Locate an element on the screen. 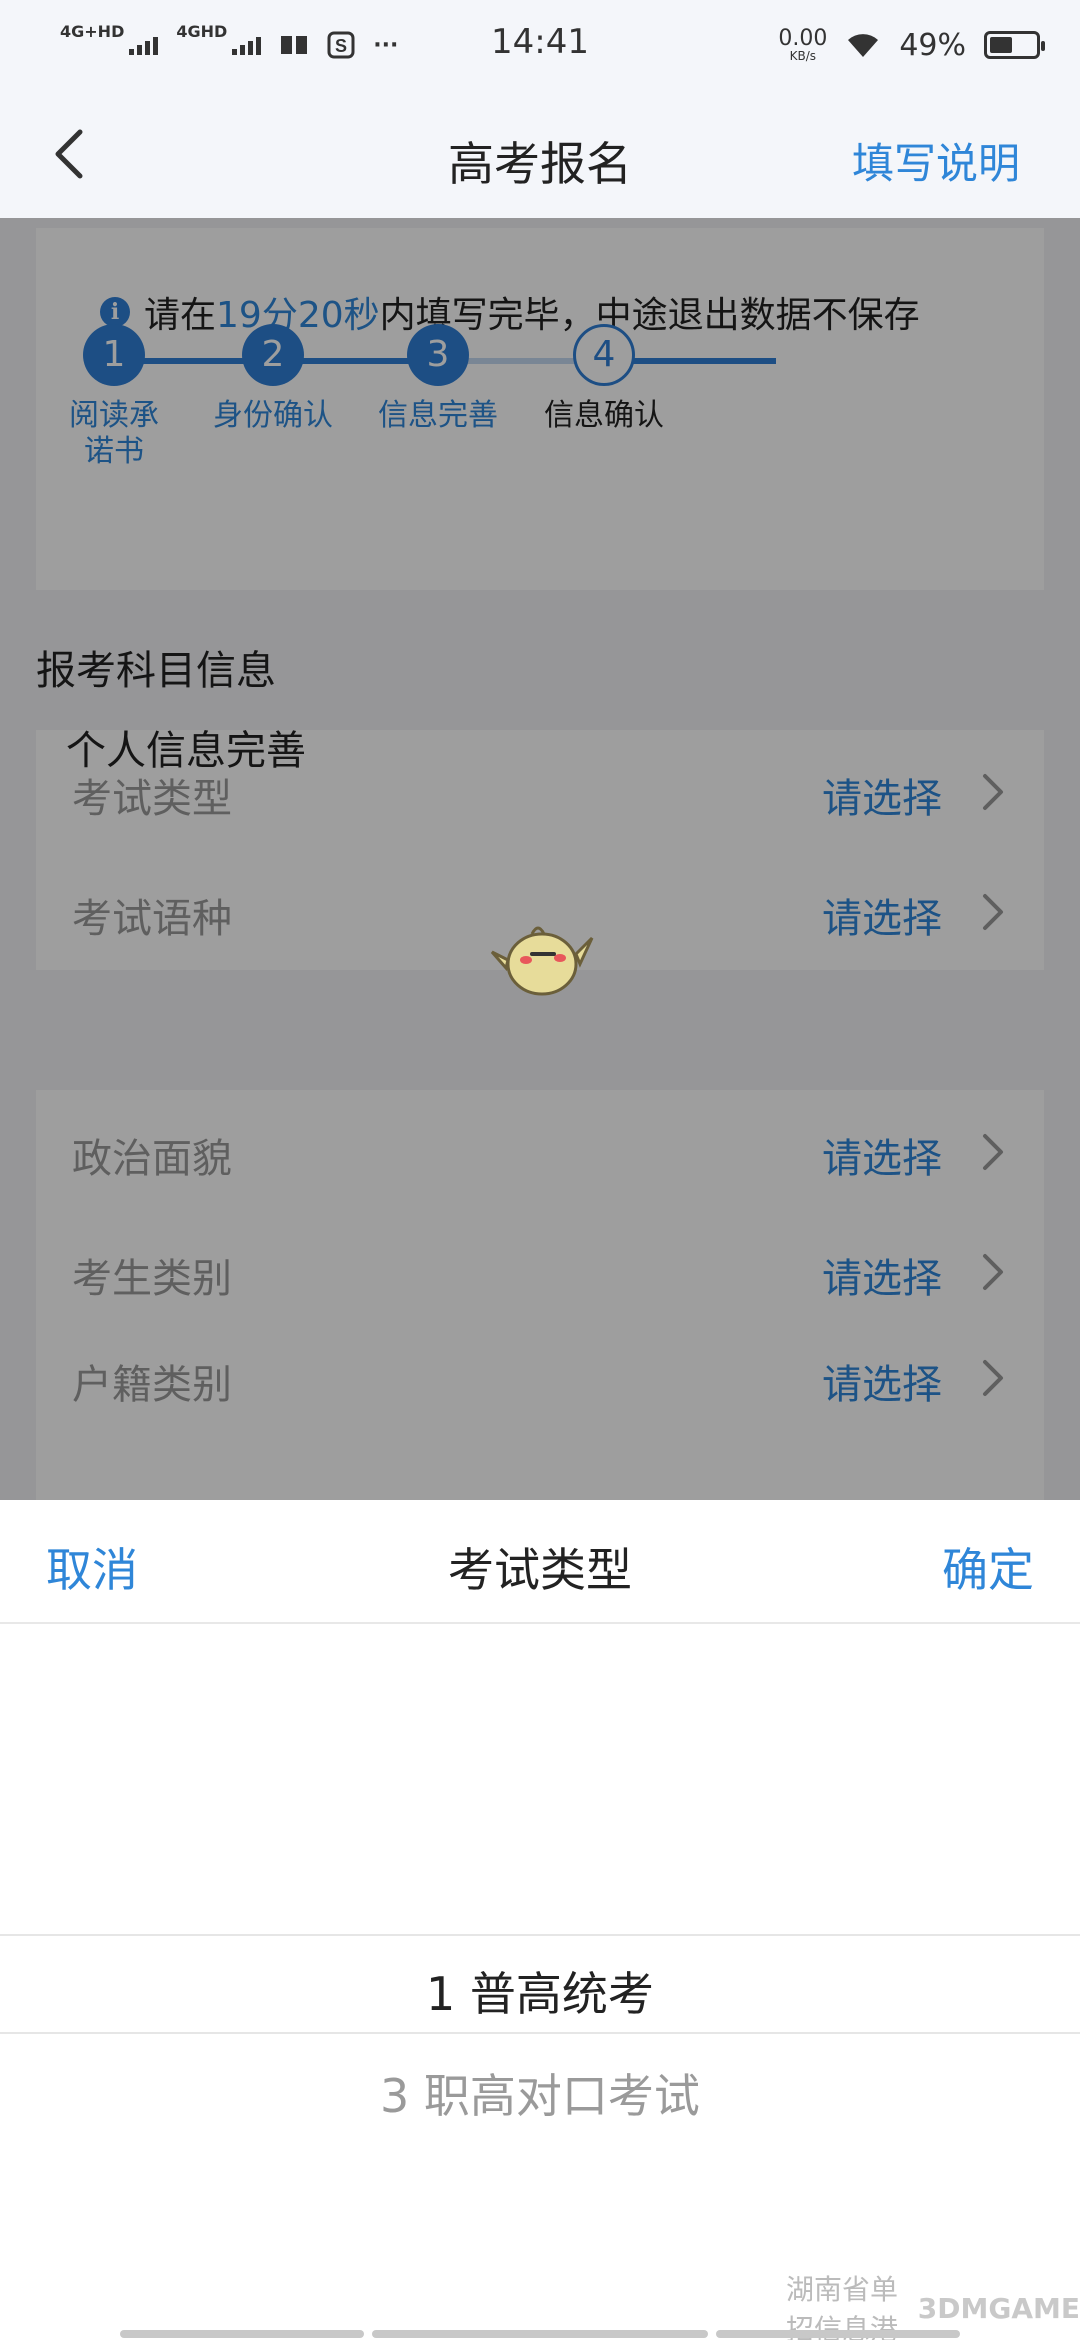  signal-icon: 4G+HD is located at coordinates (109, 38).